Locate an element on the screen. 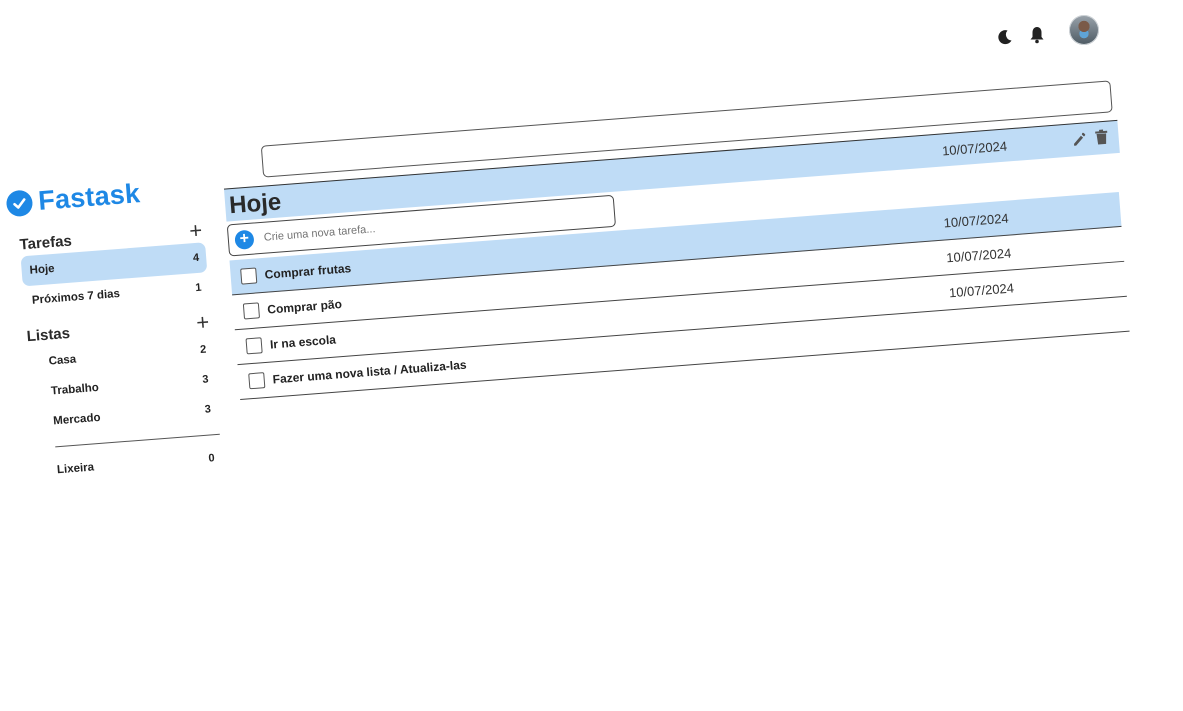  trash-icon is located at coordinates (1101, 137).